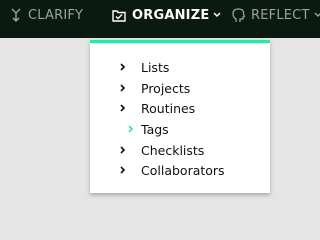 The height and width of the screenshot is (240, 320). Describe the element at coordinates (16, 15) in the screenshot. I see `fork-arrow-icon` at that location.